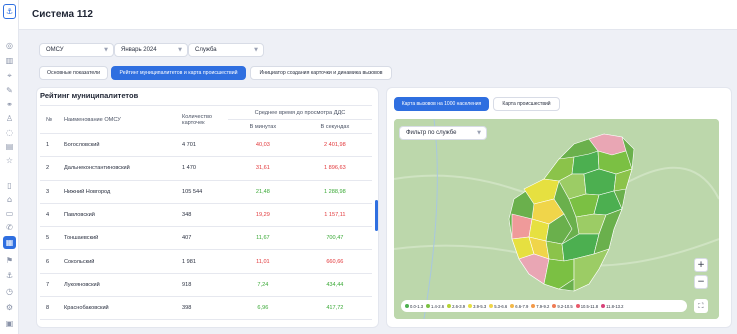  What do you see at coordinates (501, 306) in the screenshot?
I see `legend-label: 5.3-6.6` at bounding box center [501, 306].